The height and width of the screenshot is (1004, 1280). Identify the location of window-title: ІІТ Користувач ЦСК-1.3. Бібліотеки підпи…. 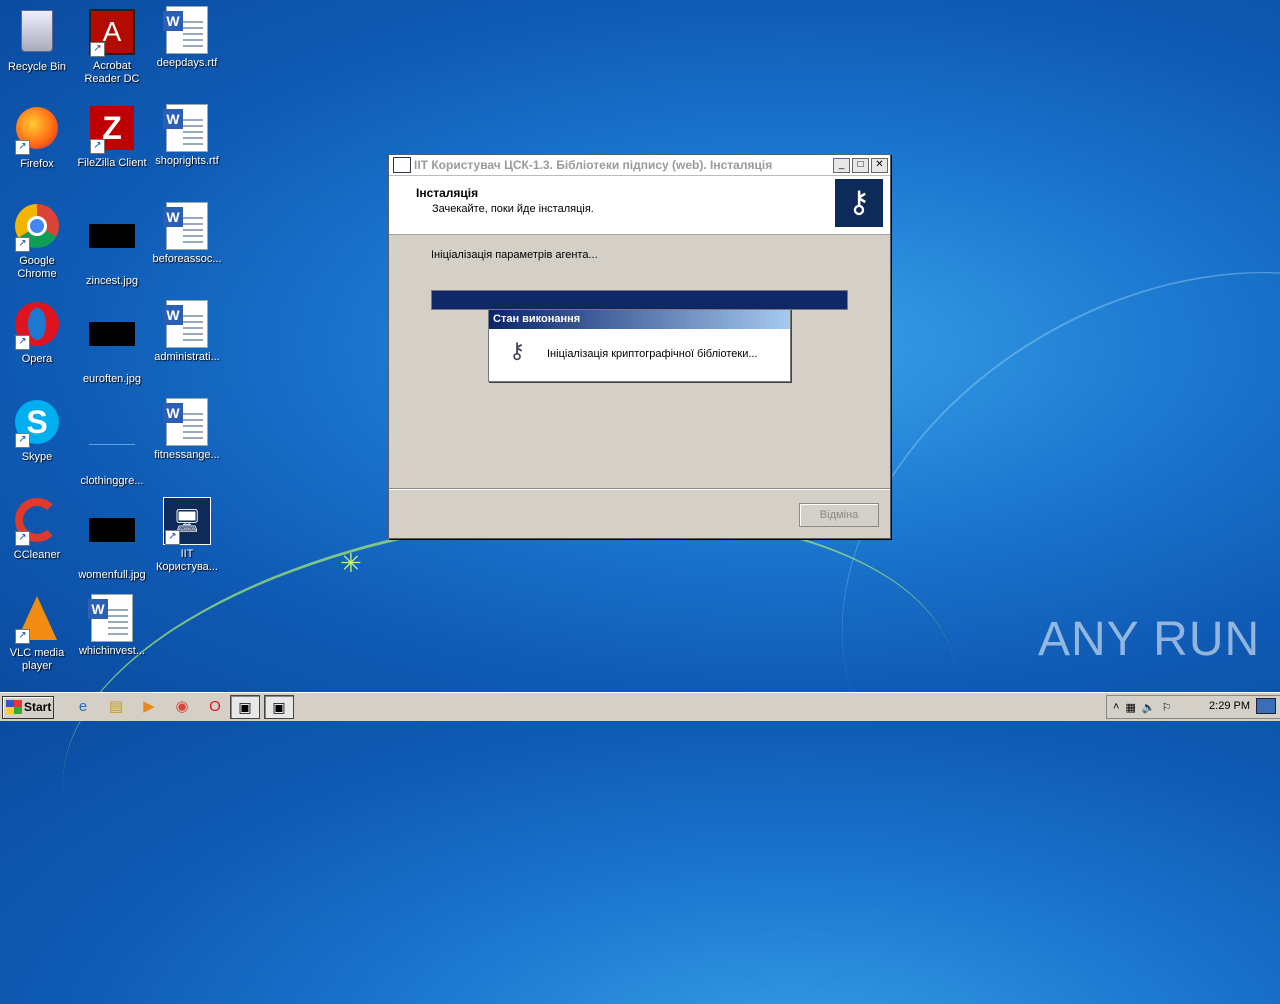
(593, 165).